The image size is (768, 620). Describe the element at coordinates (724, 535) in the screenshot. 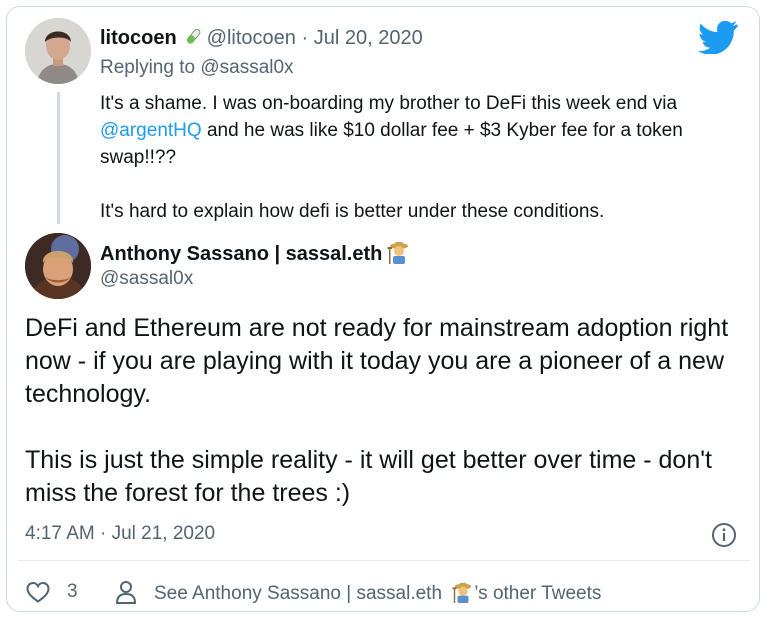

I see `info-icon` at that location.